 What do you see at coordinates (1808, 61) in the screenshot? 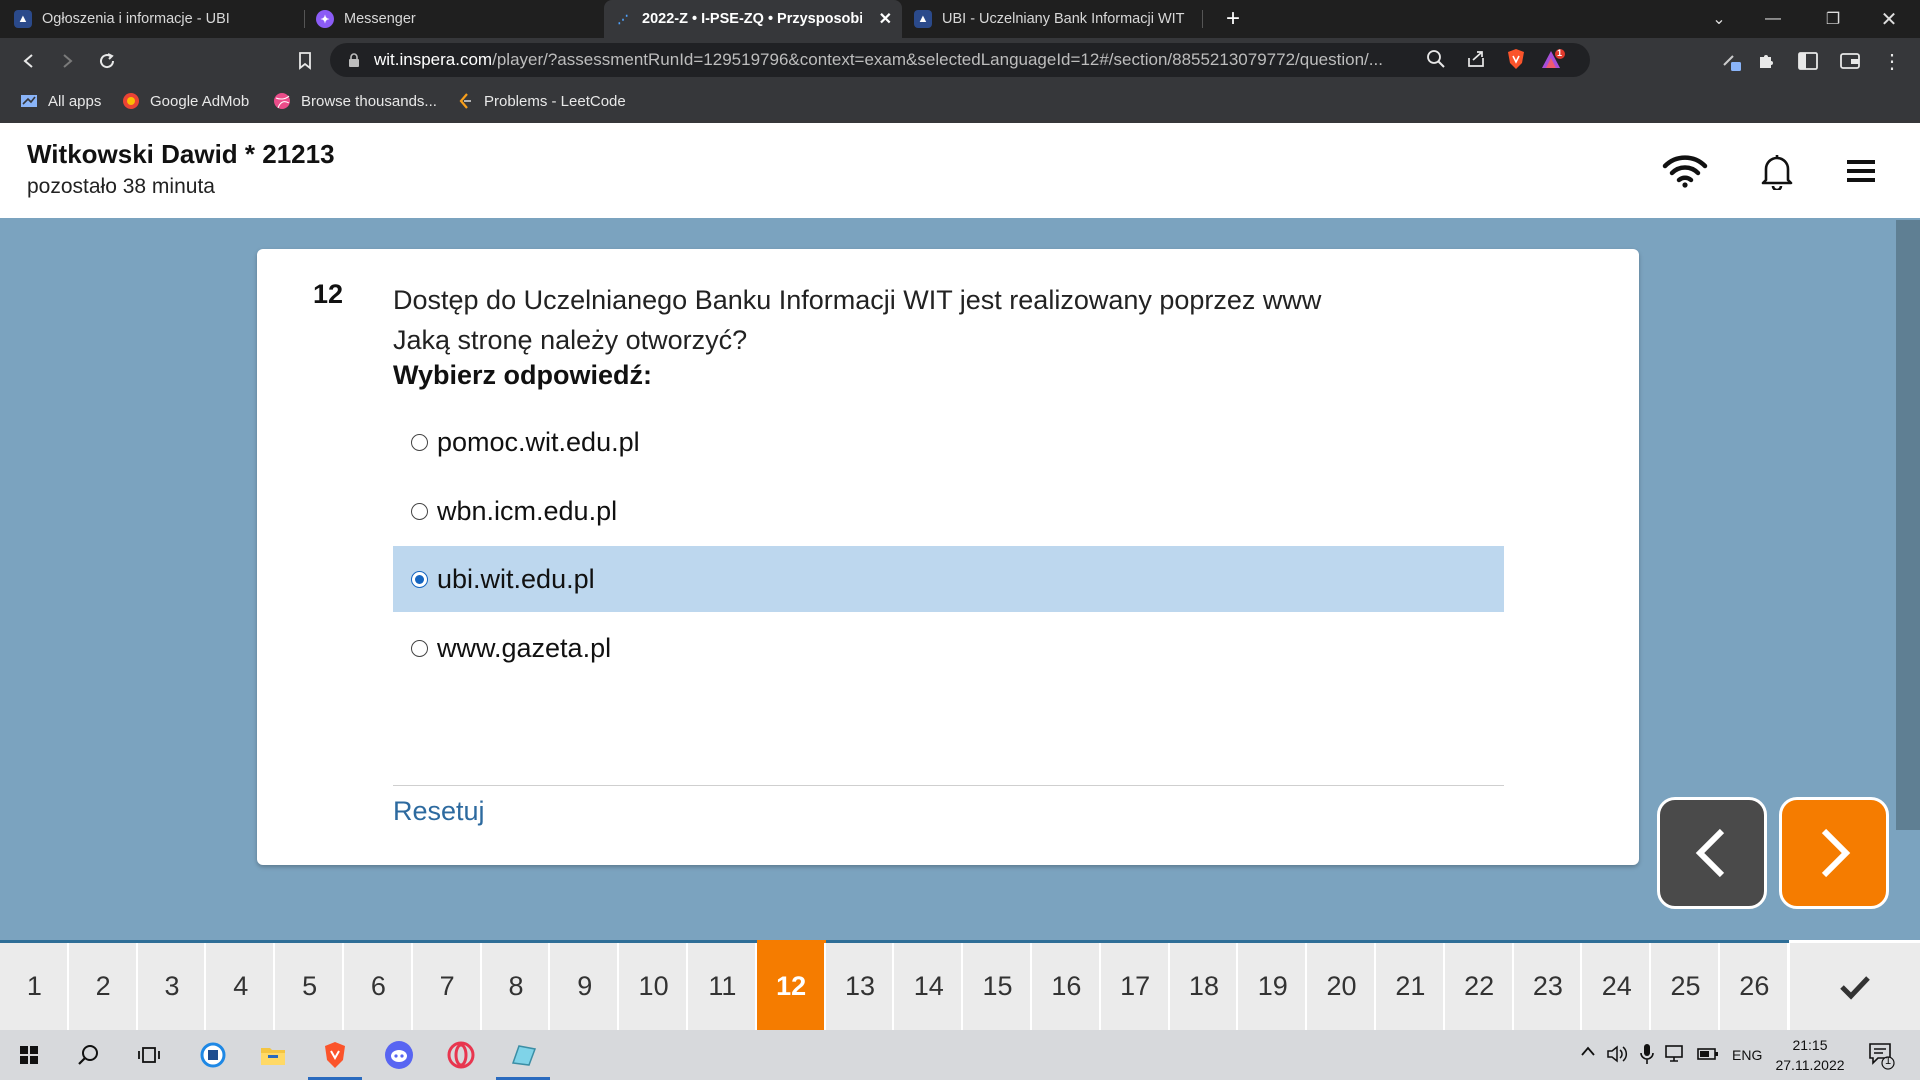
I see `sidebar-icon` at bounding box center [1808, 61].